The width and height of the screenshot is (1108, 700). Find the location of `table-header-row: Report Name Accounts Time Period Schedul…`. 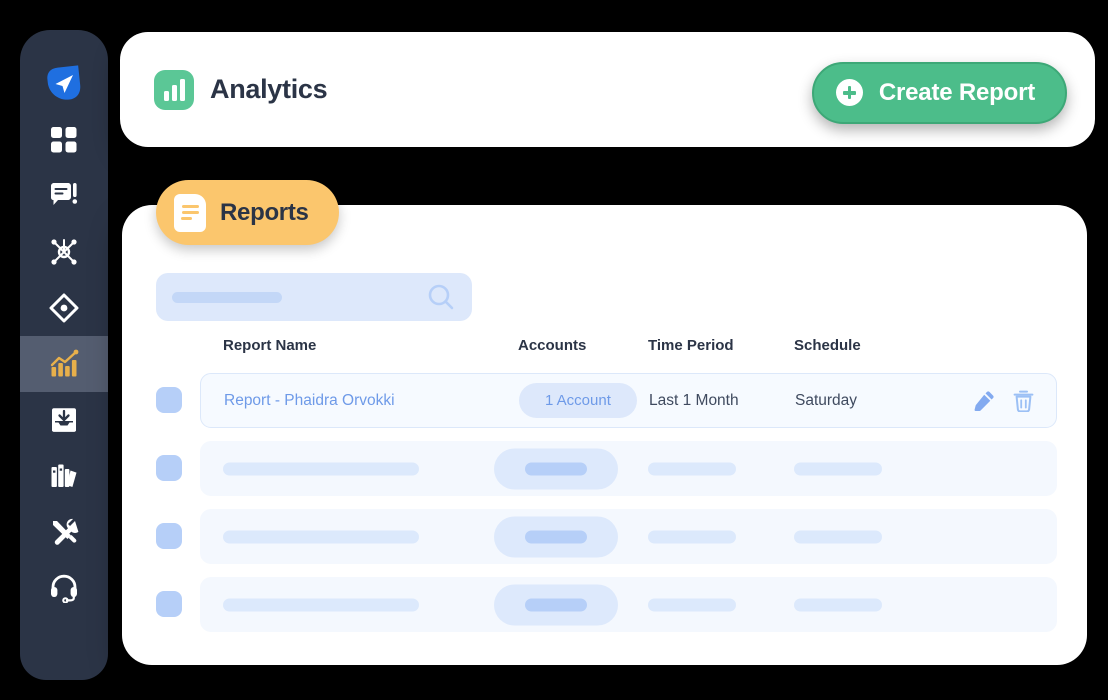

table-header-row: Report Name Accounts Time Period Schedul… is located at coordinates (604, 352).